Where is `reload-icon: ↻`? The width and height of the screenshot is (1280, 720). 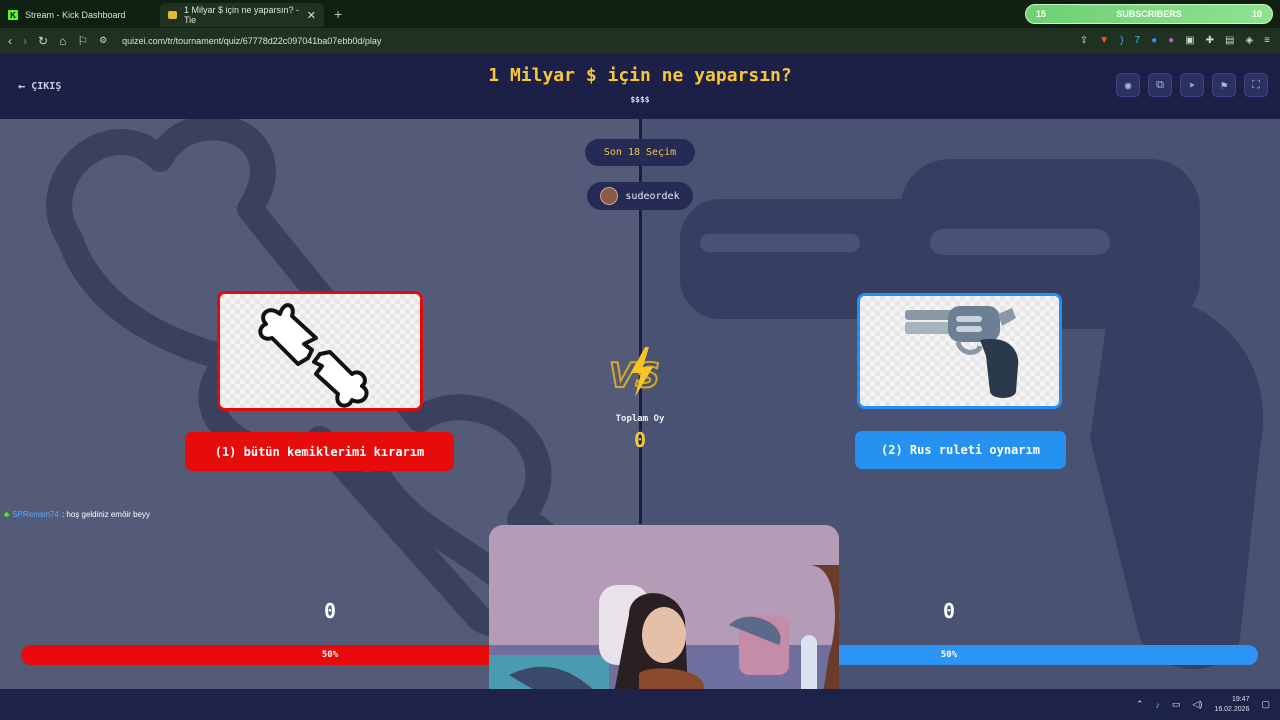 reload-icon: ↻ is located at coordinates (43, 41).